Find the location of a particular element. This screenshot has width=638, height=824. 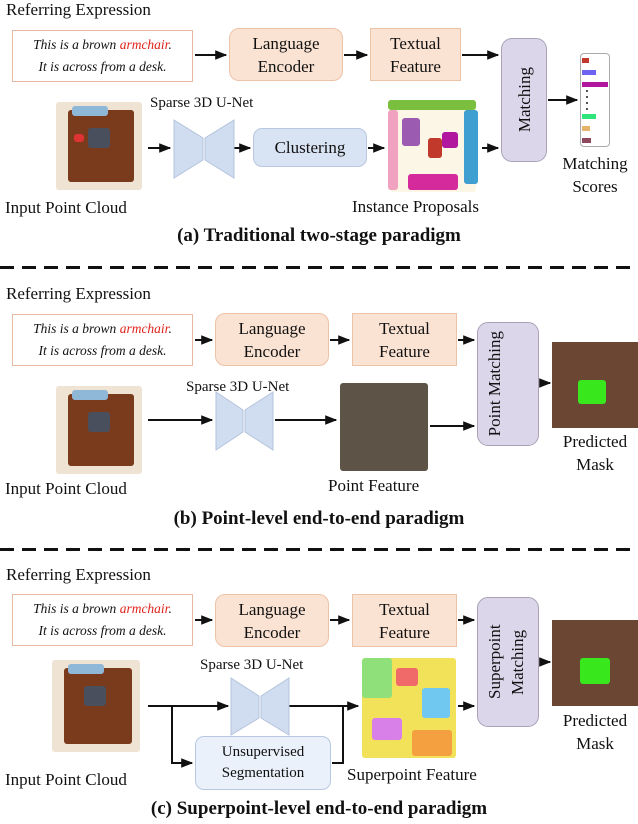

unet-encoder-shape-a is located at coordinates (188, 149).